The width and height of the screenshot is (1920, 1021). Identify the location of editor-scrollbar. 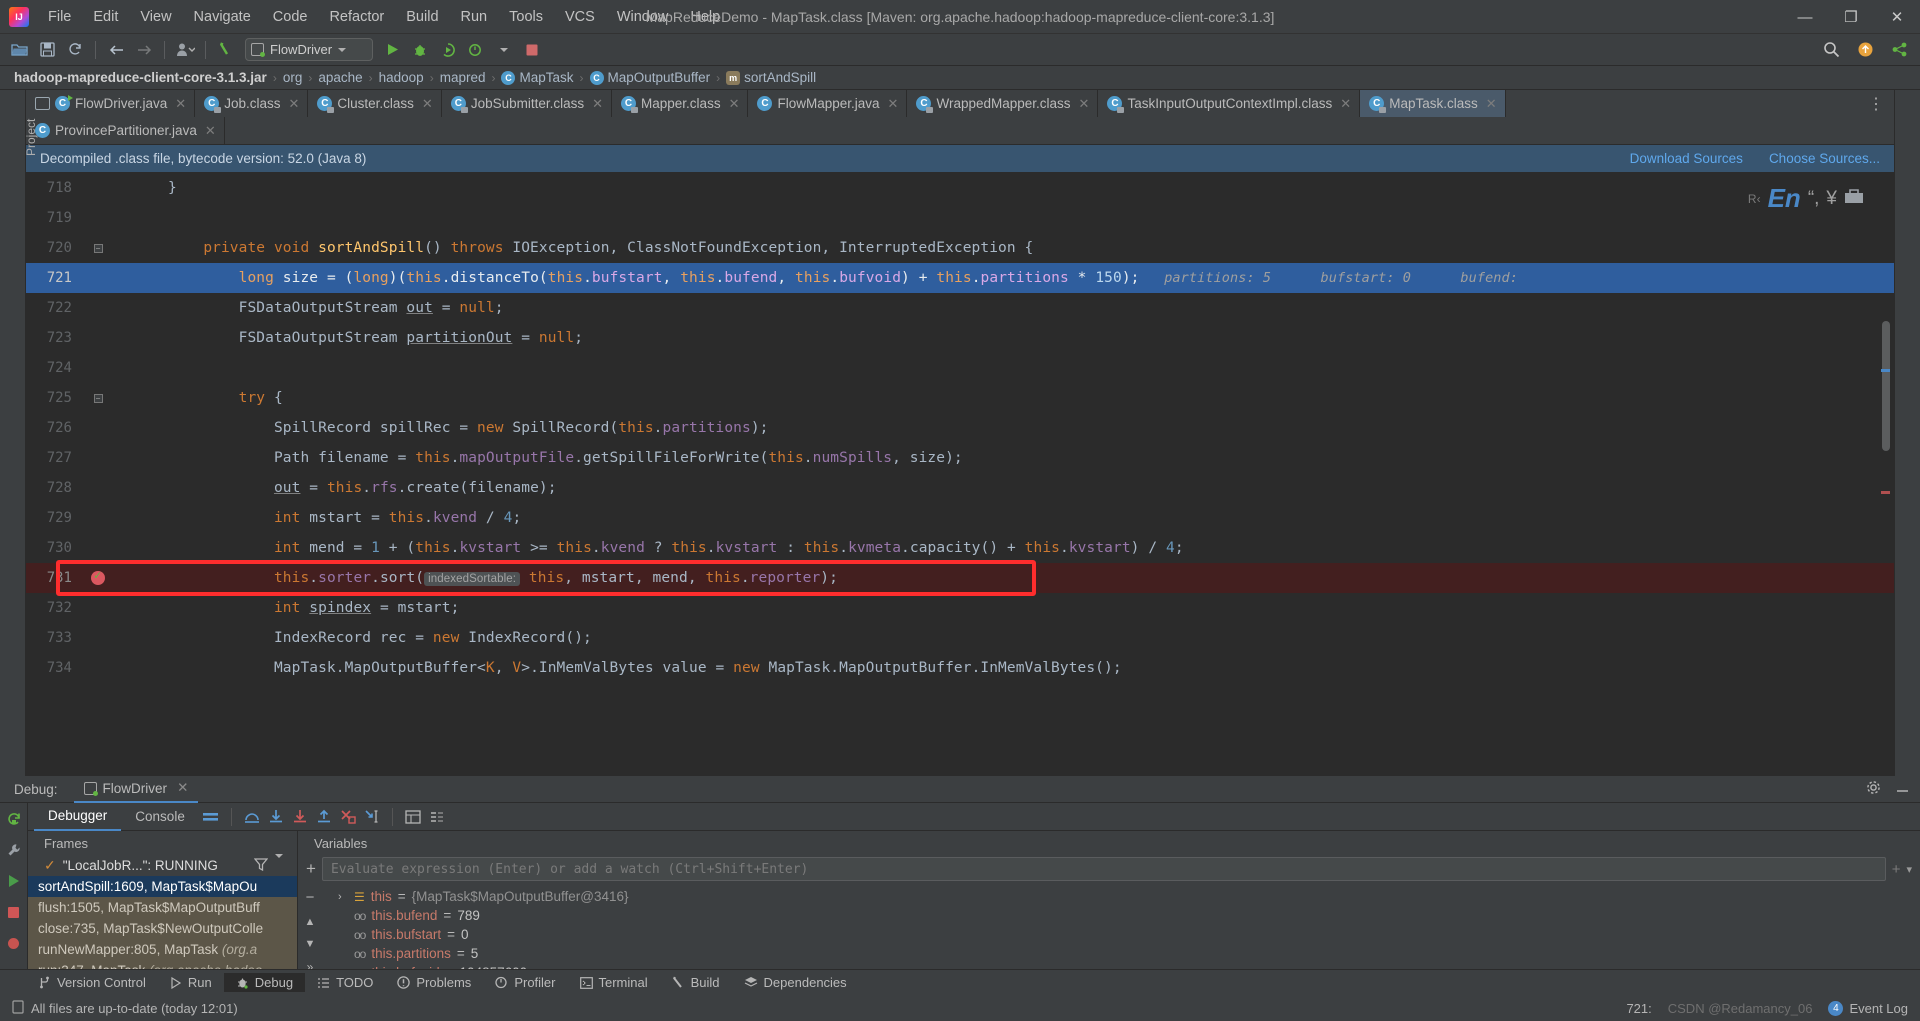
(1886, 474).